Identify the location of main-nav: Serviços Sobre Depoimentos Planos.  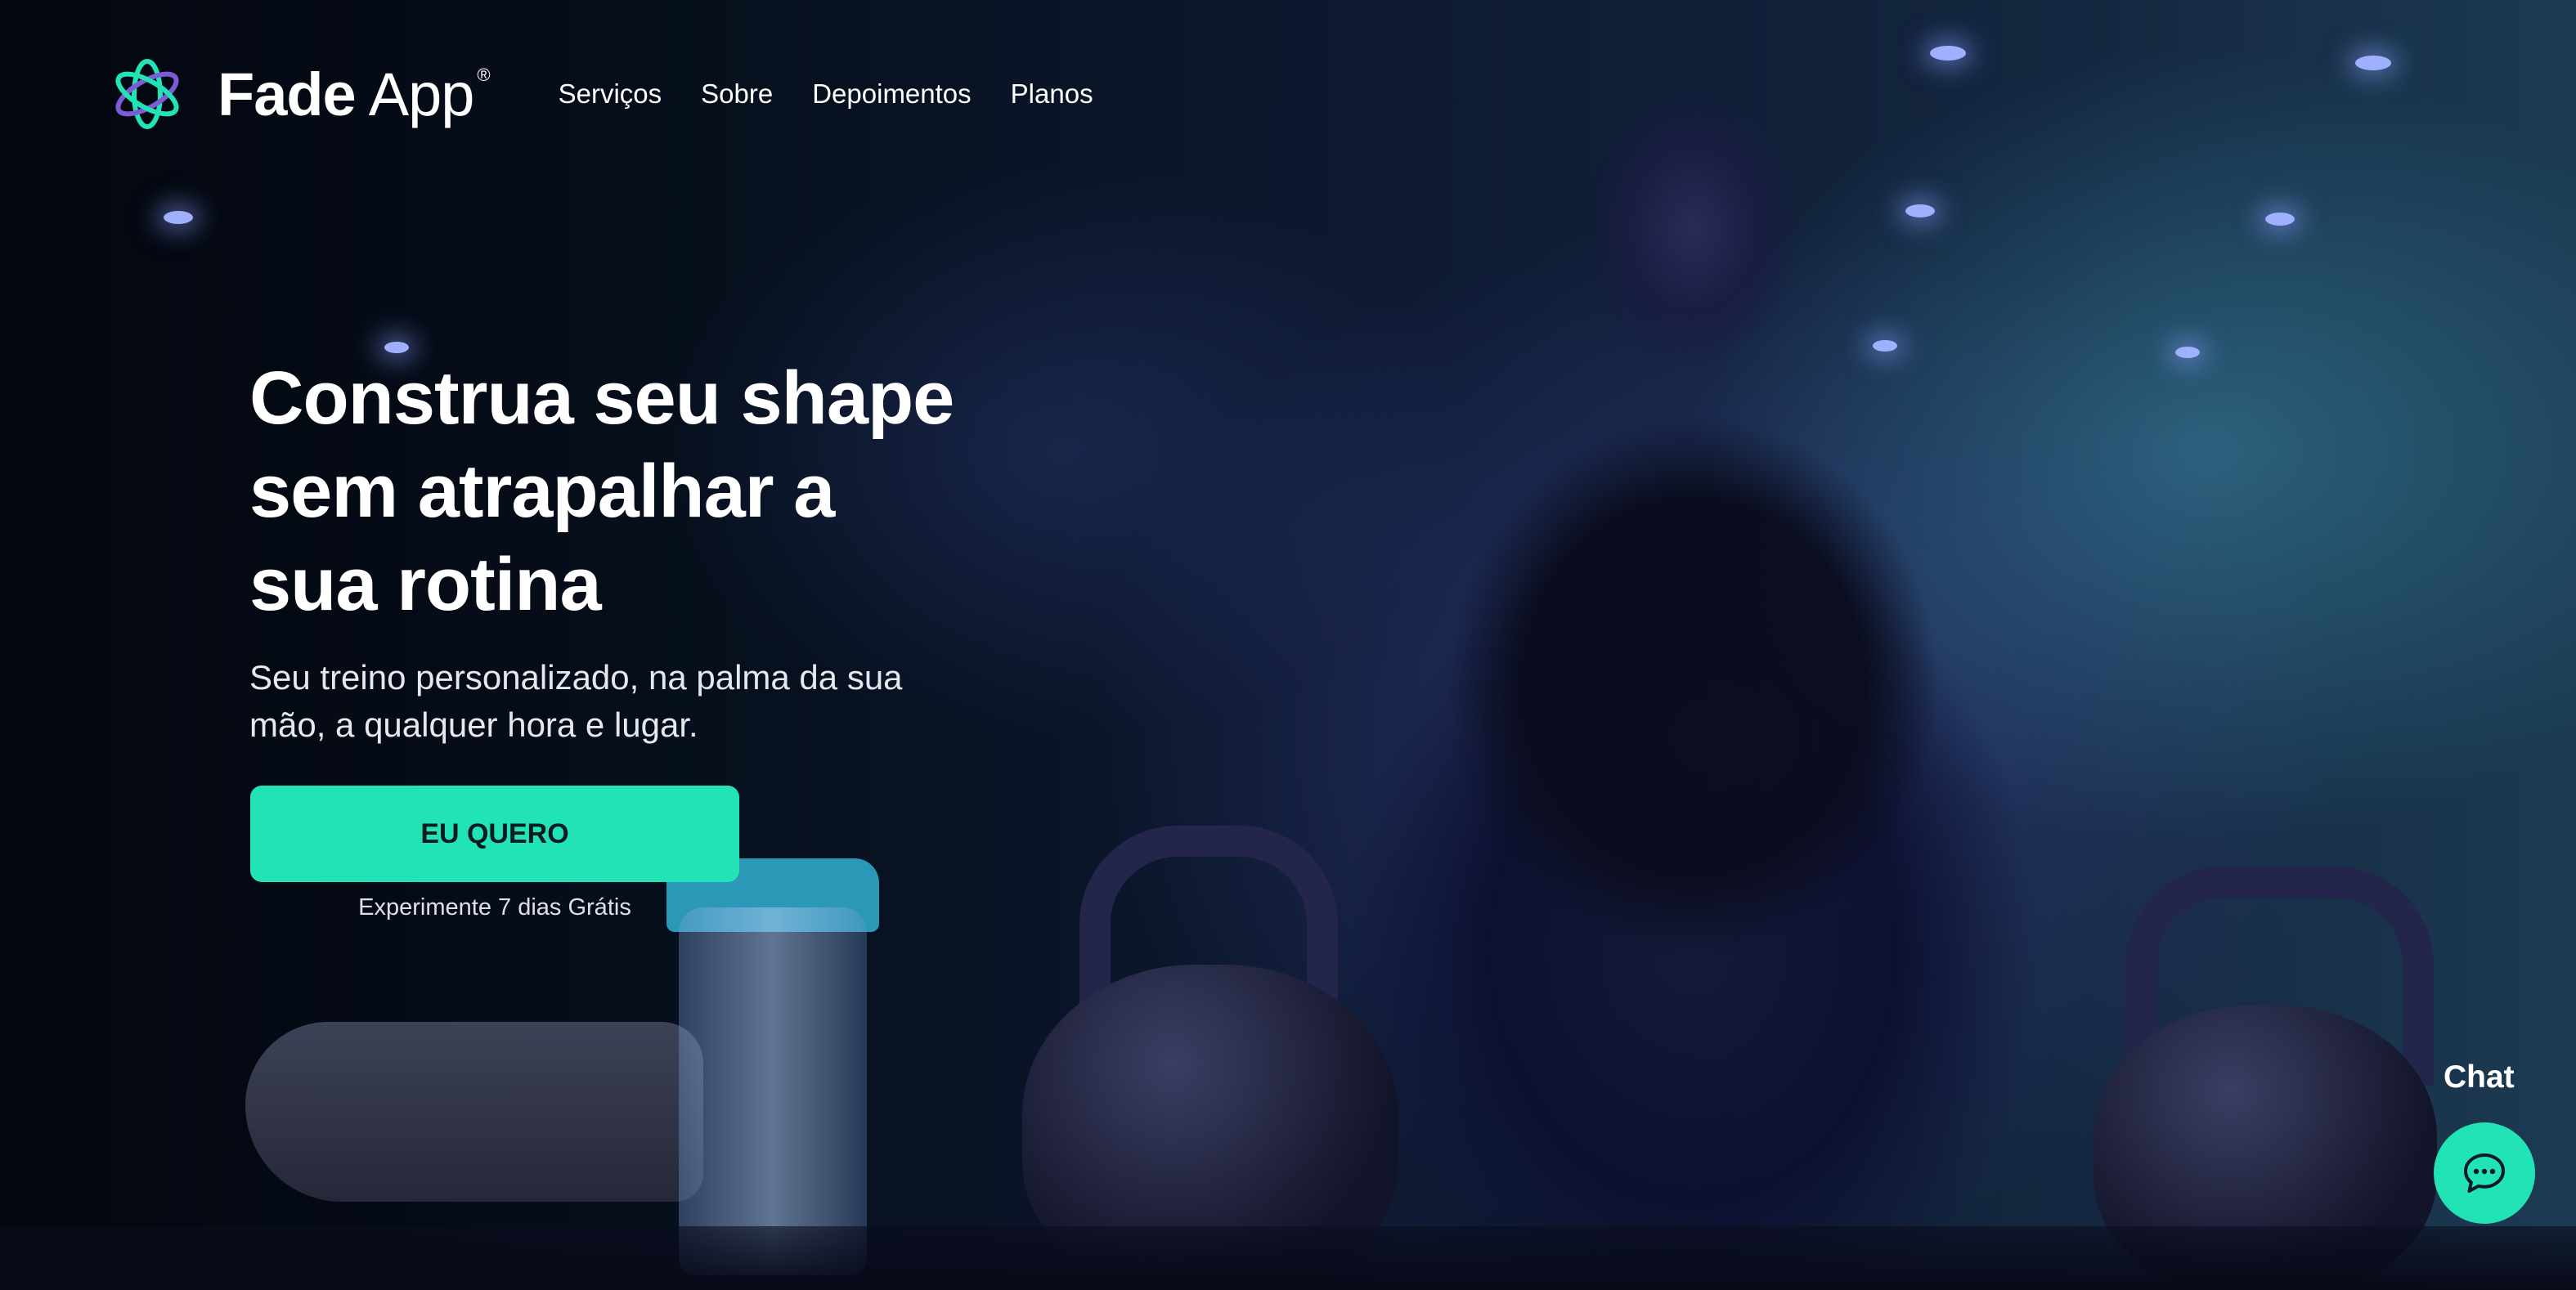
(826, 94).